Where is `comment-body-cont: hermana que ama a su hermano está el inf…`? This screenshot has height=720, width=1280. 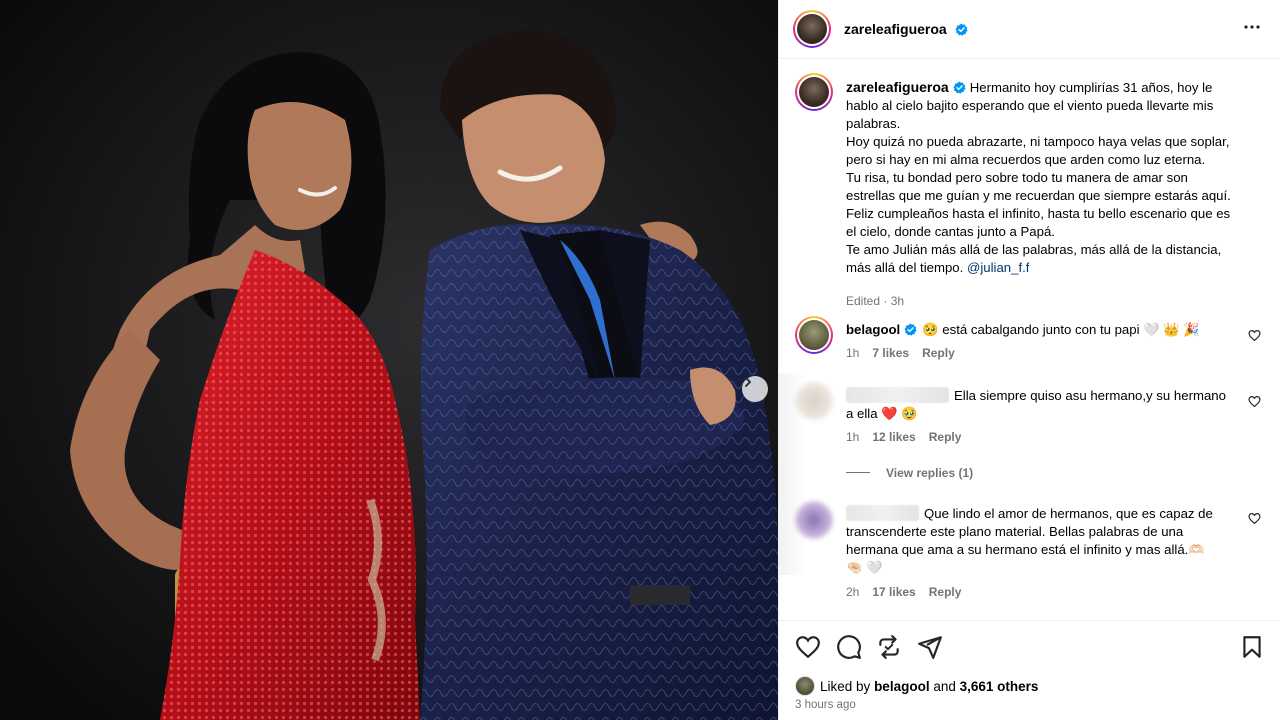 comment-body-cont: hermana que ama a su hermano está el inf… is located at coordinates (1025, 549).